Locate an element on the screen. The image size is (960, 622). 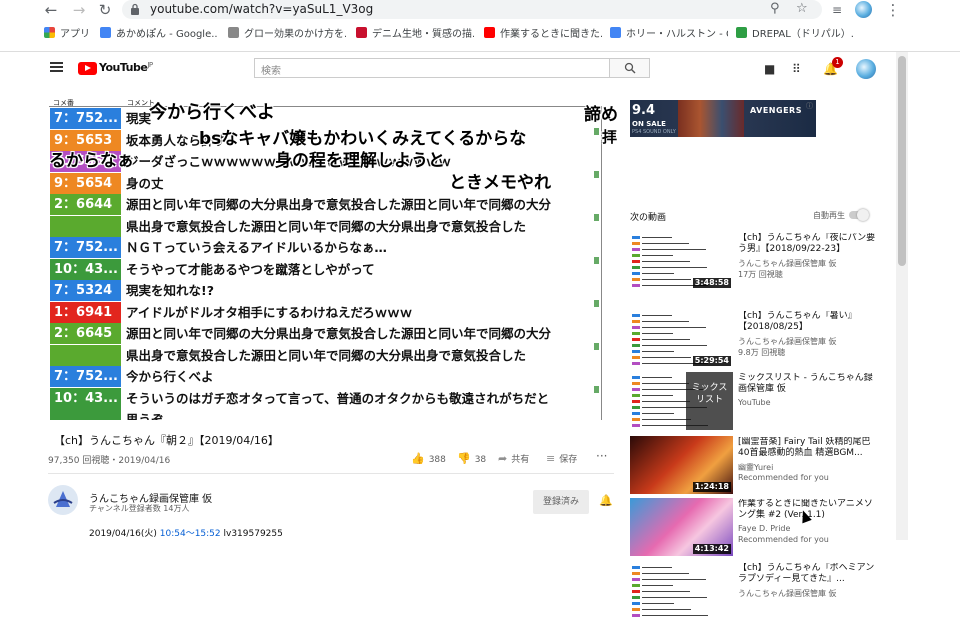
thumbs-up-icon: 👍 is located at coordinates (418, 458).